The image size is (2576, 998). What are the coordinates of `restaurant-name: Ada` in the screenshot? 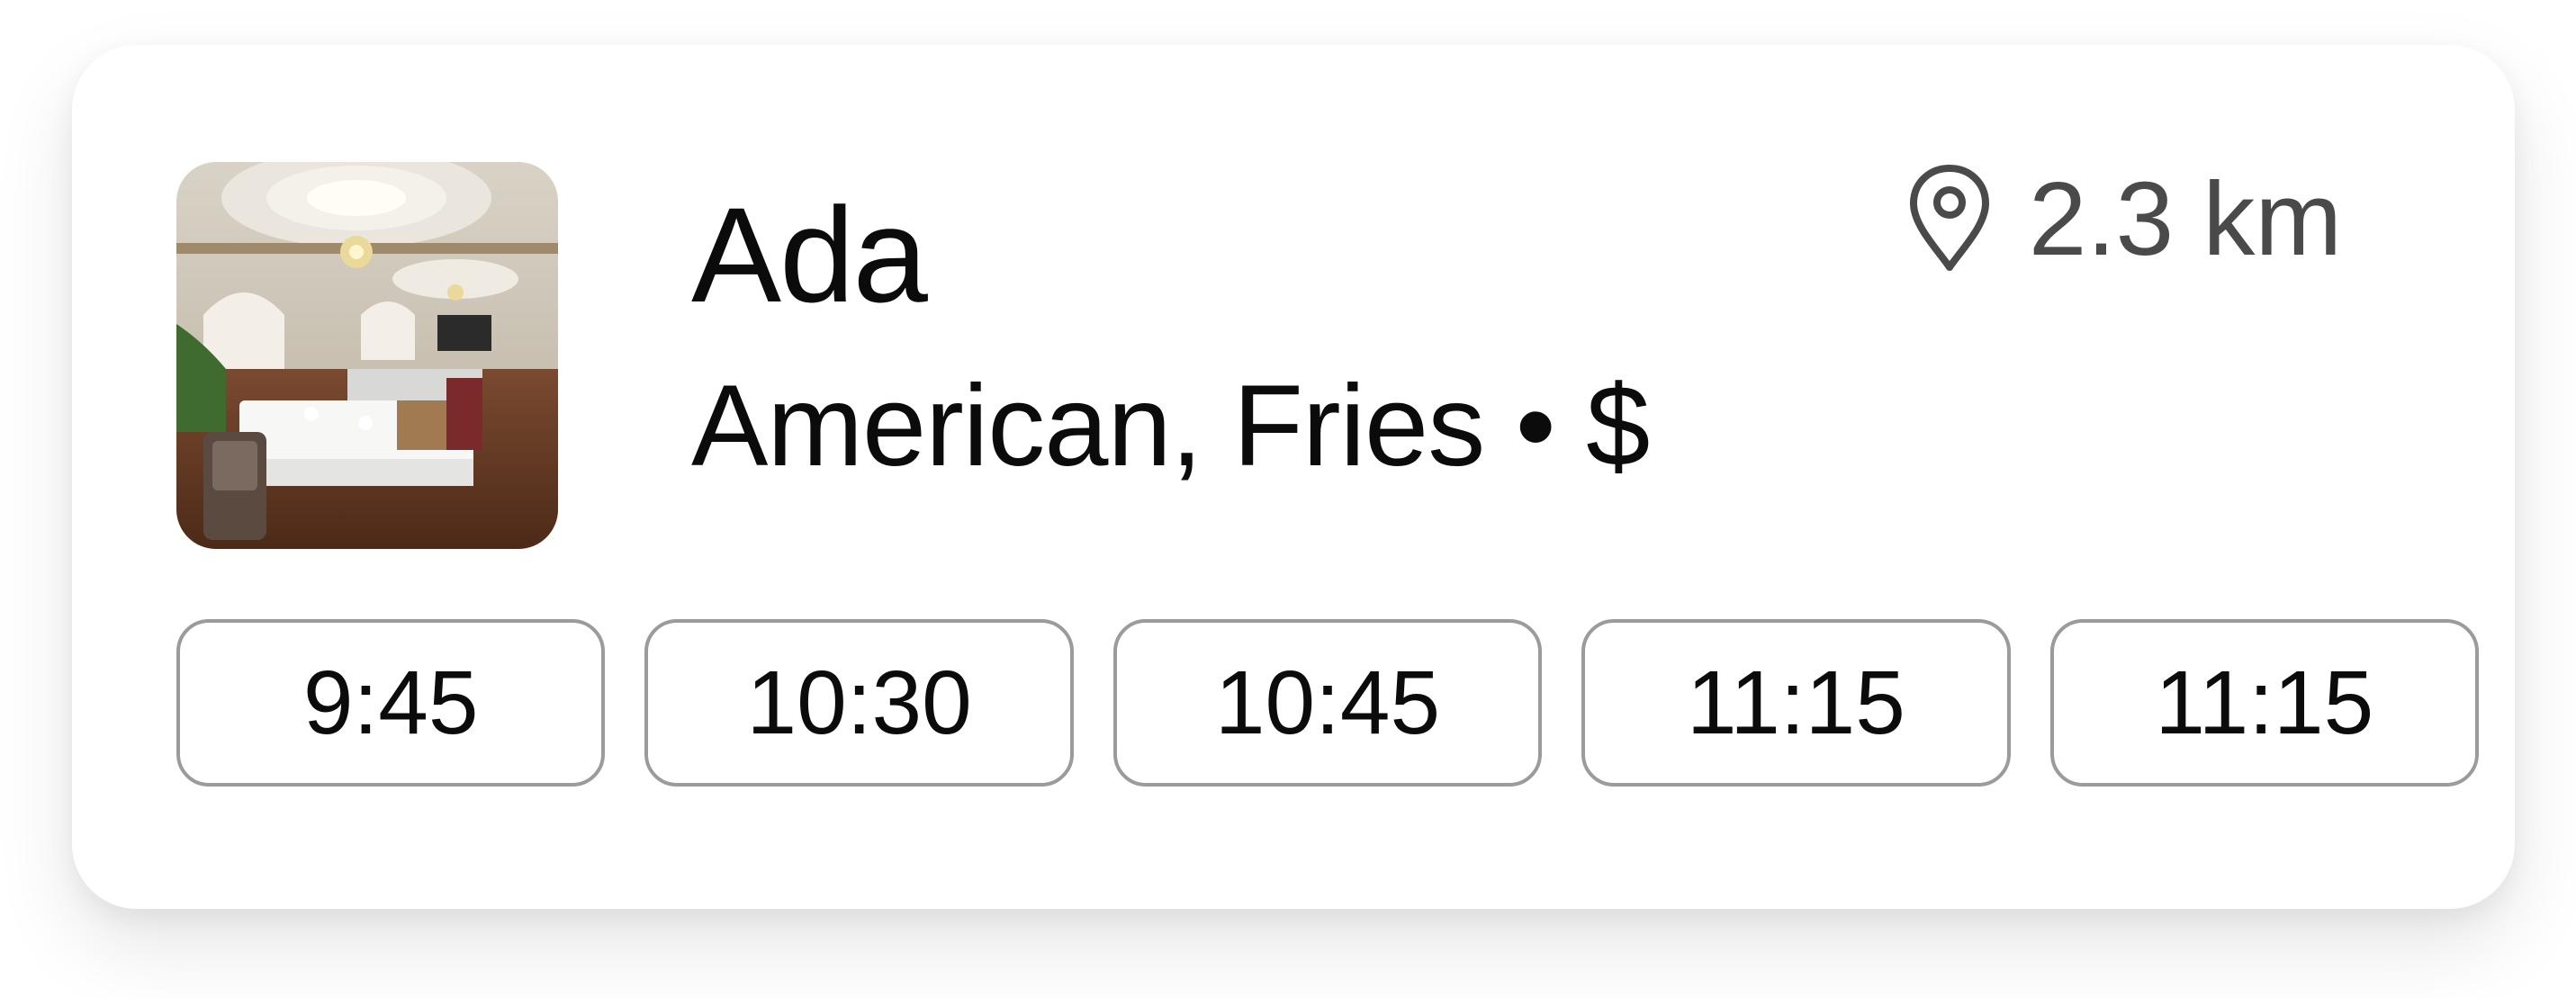 It's located at (809, 254).